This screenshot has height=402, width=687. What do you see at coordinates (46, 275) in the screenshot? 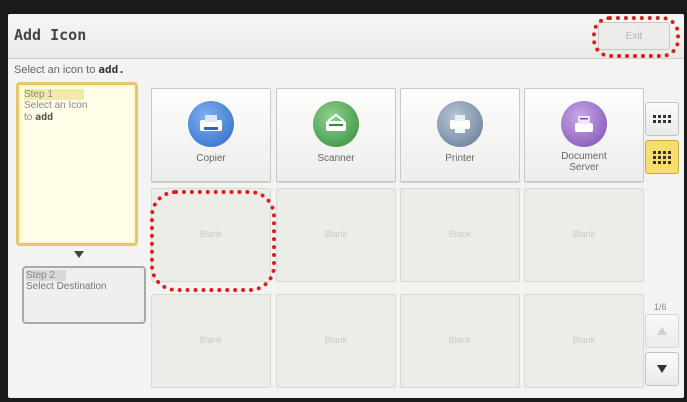
I see `step-2-label: Step 2` at bounding box center [46, 275].